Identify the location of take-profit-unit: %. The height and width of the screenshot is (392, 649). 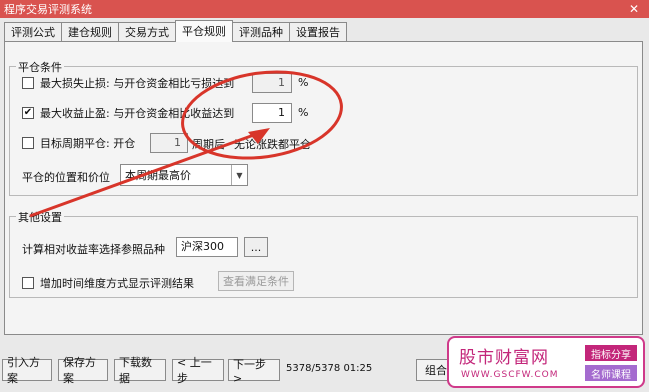
(303, 112).